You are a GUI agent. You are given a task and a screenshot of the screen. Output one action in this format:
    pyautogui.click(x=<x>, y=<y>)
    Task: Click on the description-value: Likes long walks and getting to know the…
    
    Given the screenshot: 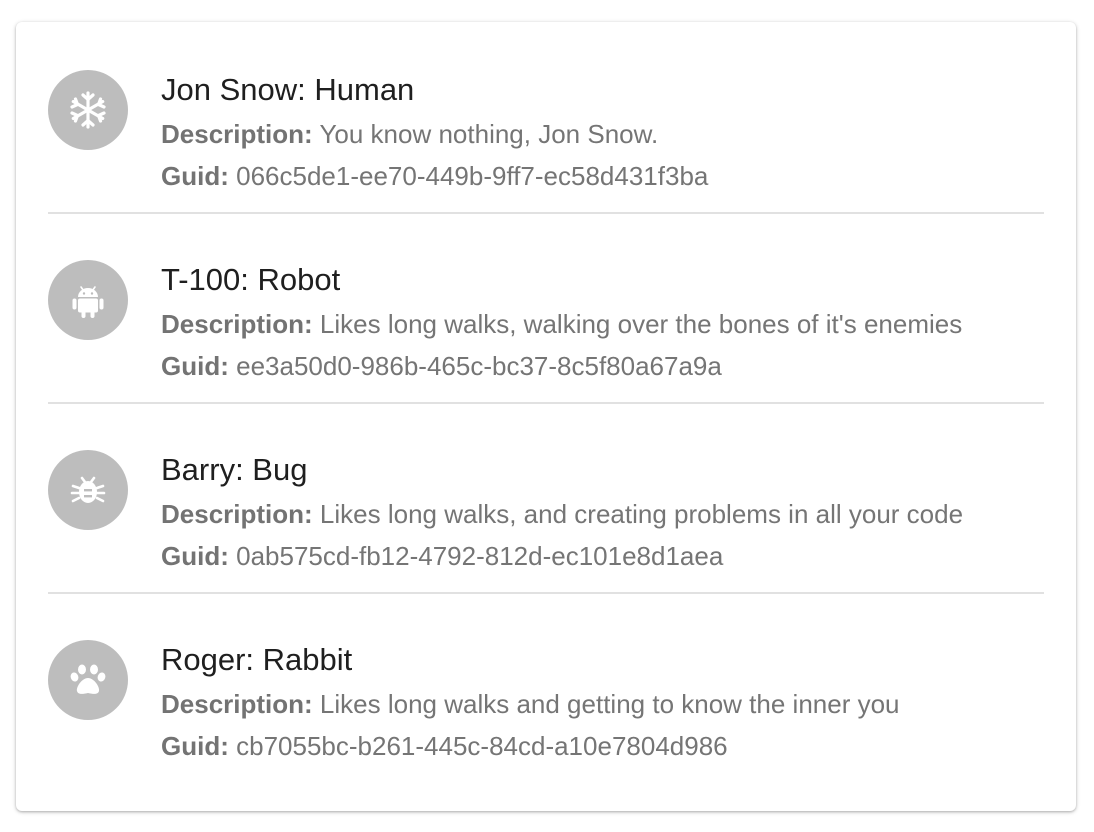 What is the action you would take?
    pyautogui.click(x=609, y=704)
    